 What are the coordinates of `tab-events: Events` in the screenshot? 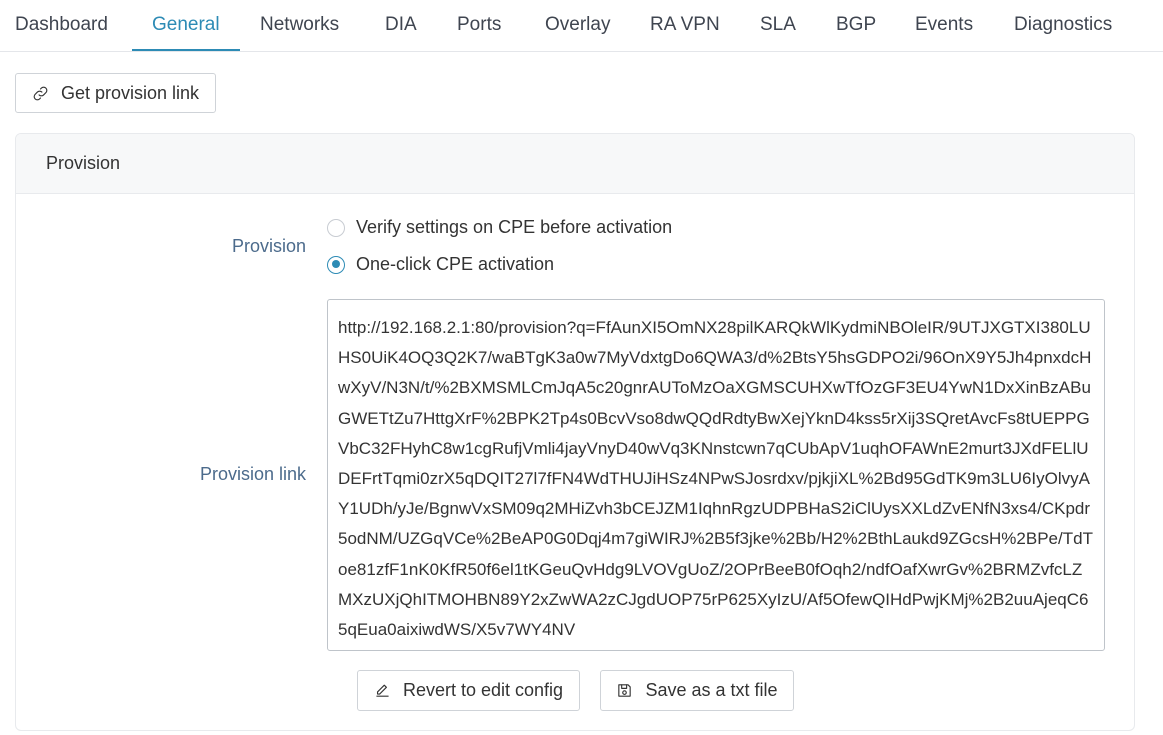 It's located at (944, 26).